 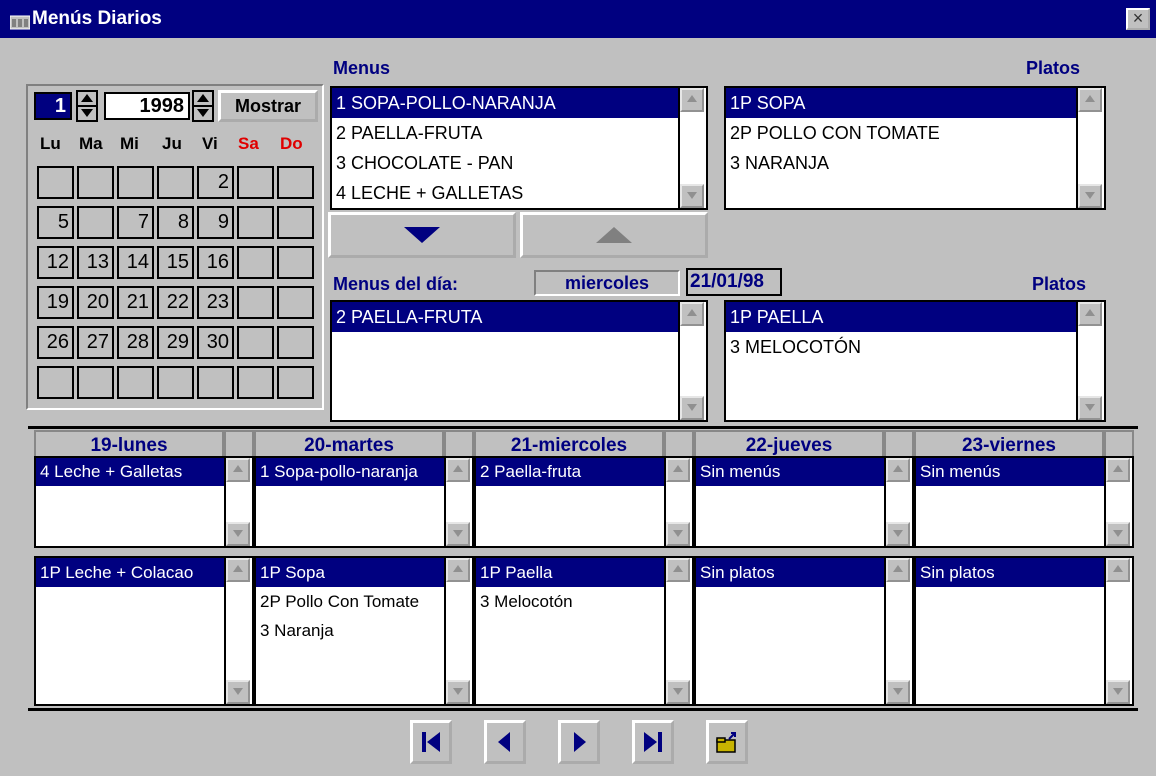 What do you see at coordinates (175, 342) in the screenshot?
I see `calendar-day-cell: 29` at bounding box center [175, 342].